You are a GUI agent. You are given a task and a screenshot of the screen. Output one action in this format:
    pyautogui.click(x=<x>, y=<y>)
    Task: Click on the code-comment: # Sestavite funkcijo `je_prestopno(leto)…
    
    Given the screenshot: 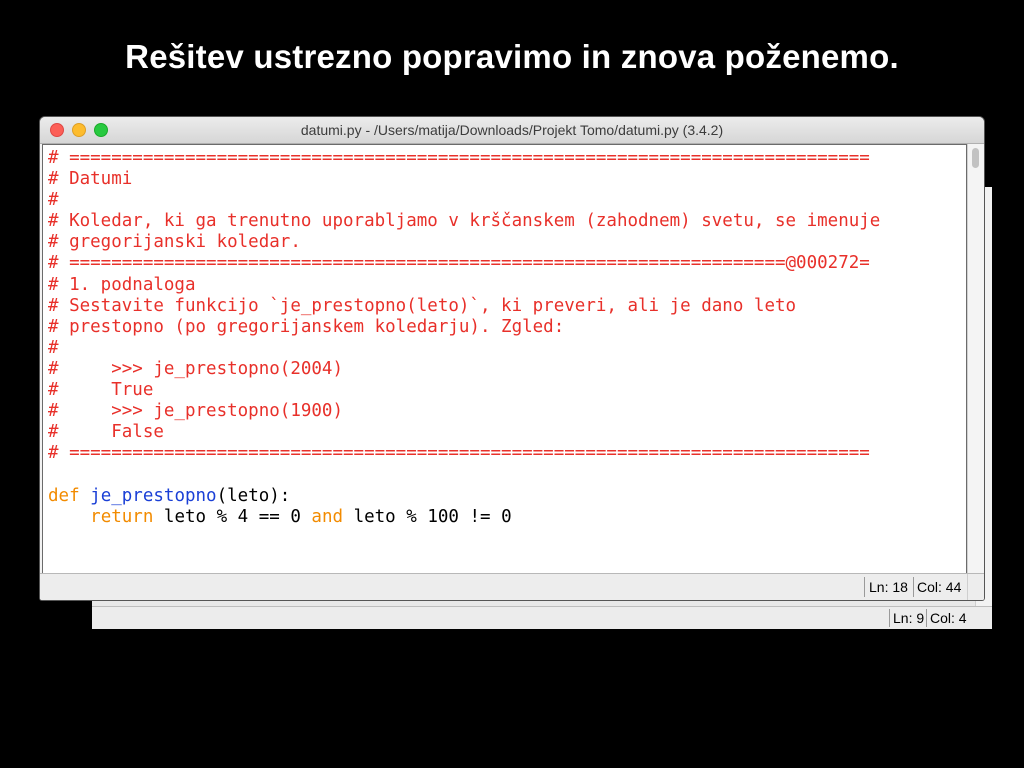 What is the action you would take?
    pyautogui.click(x=422, y=305)
    